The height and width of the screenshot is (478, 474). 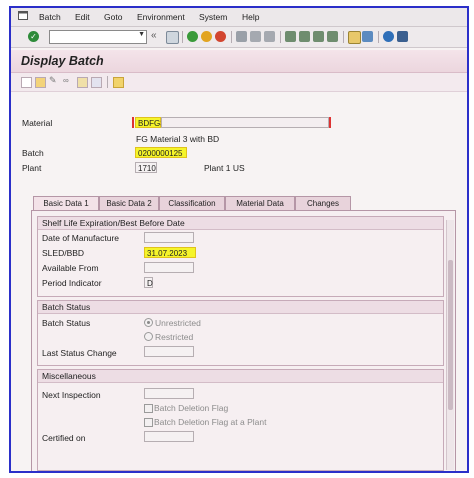 I want to click on next-inspection-field, so click(x=169, y=393).